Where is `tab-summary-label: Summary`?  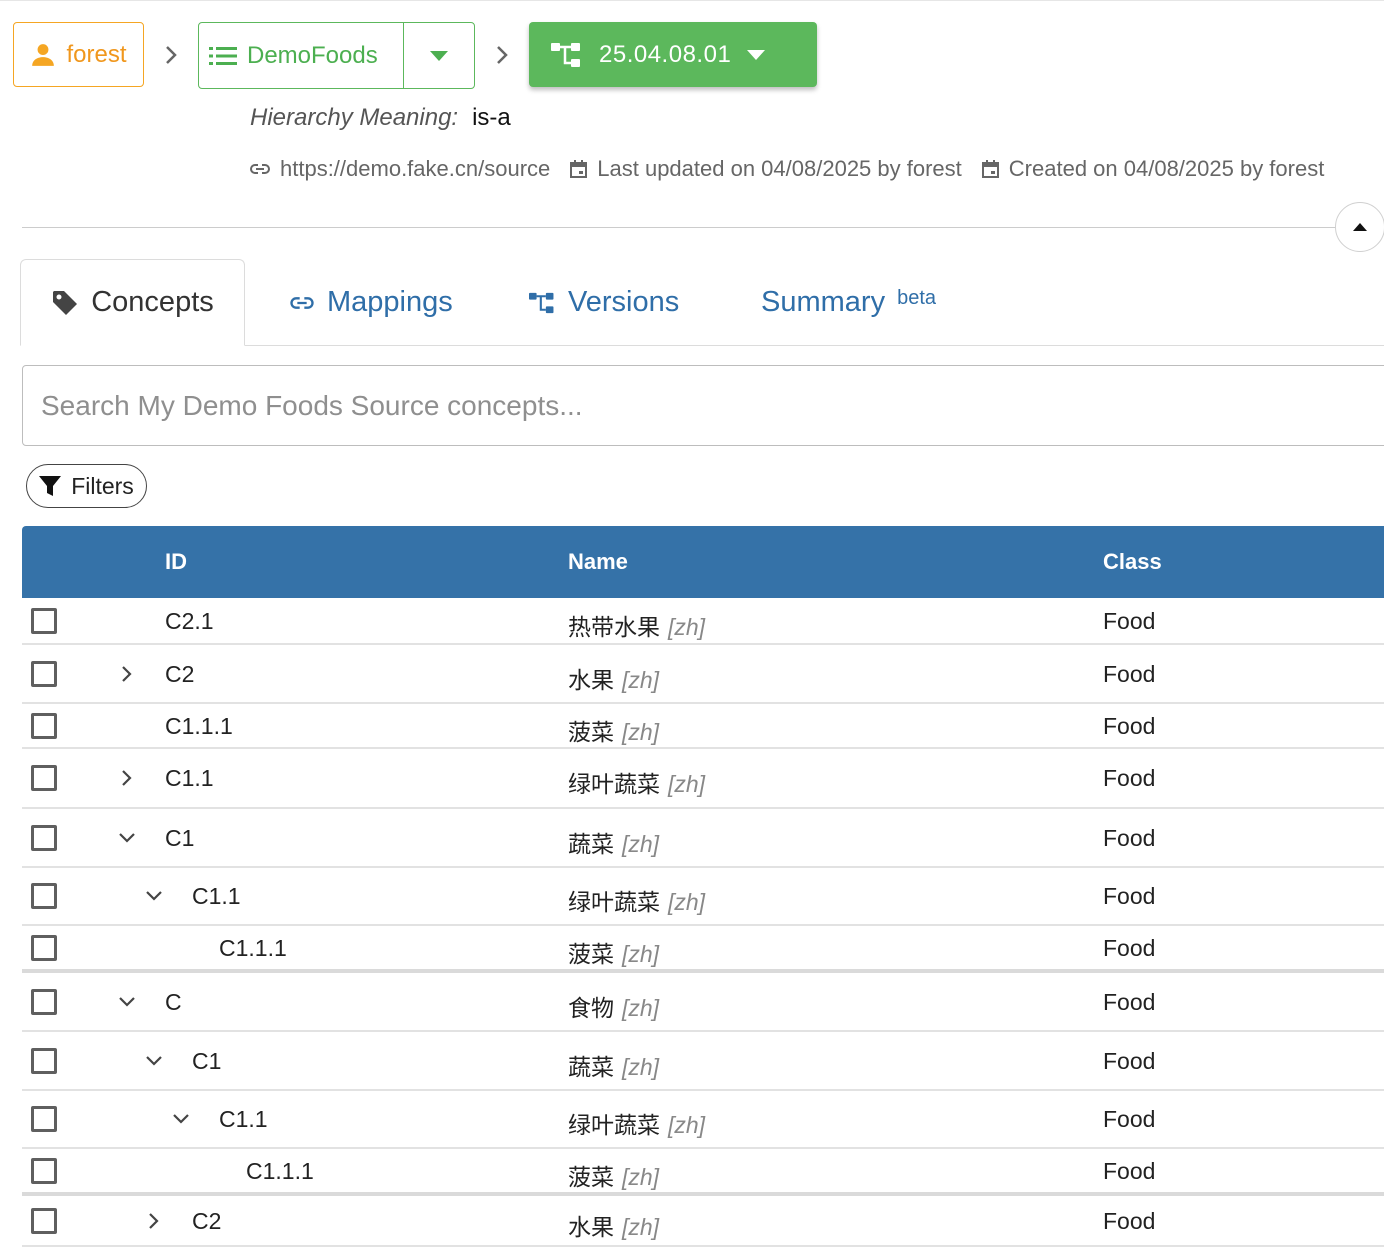 tab-summary-label: Summary is located at coordinates (823, 302).